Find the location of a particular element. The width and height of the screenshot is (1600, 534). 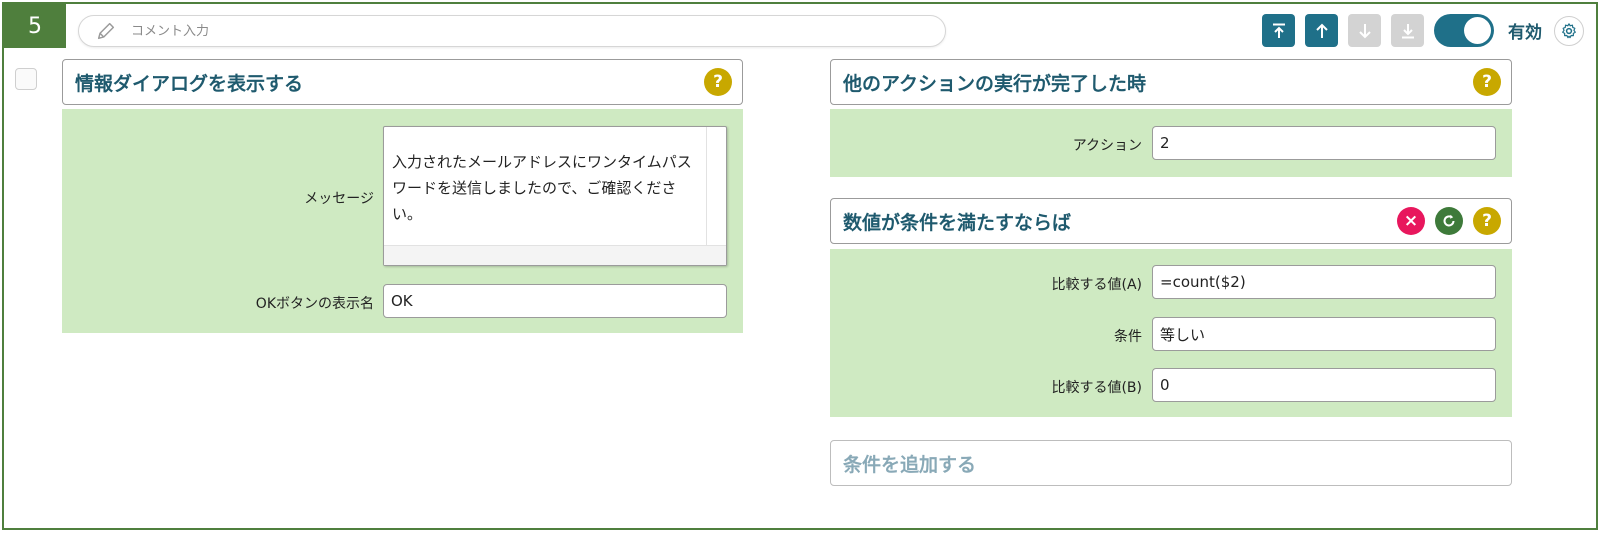

arrow-to-top-icon is located at coordinates (1278, 30).